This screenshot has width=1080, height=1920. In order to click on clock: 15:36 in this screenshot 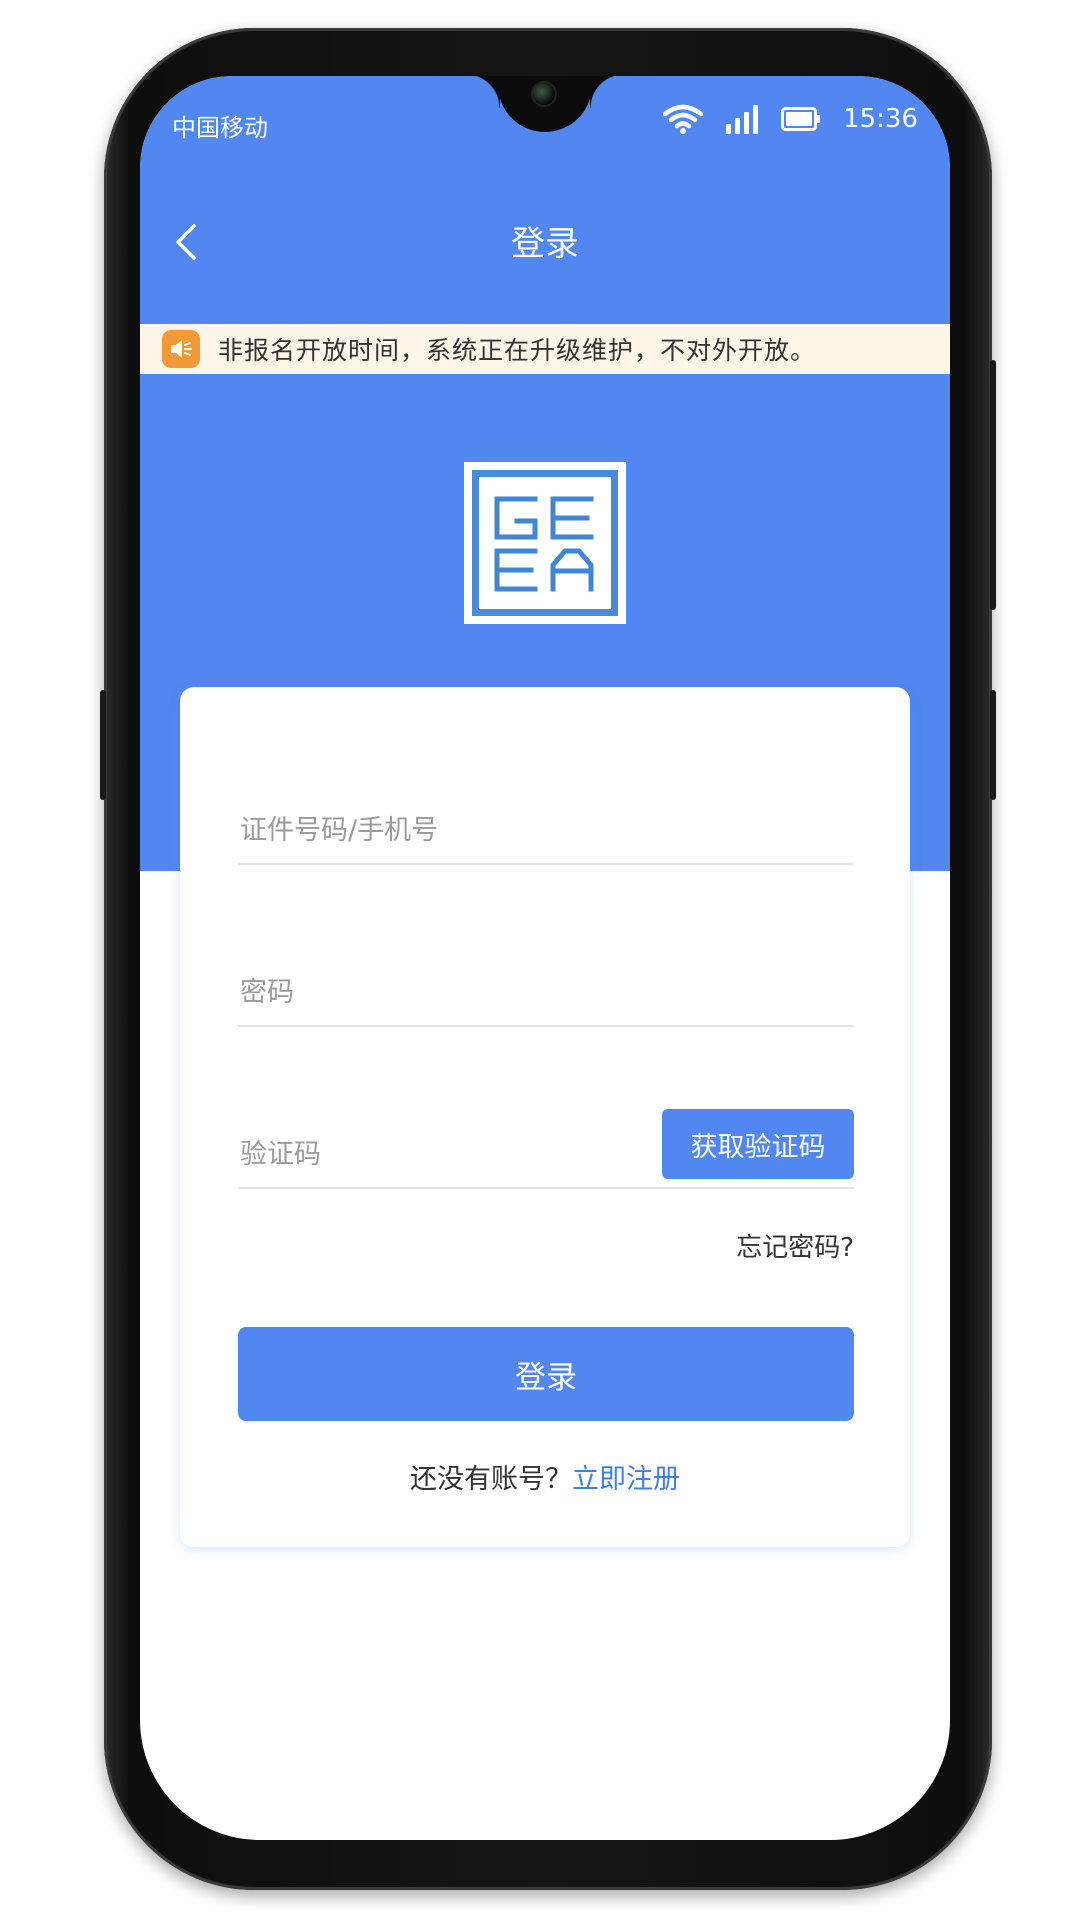, I will do `click(880, 119)`.